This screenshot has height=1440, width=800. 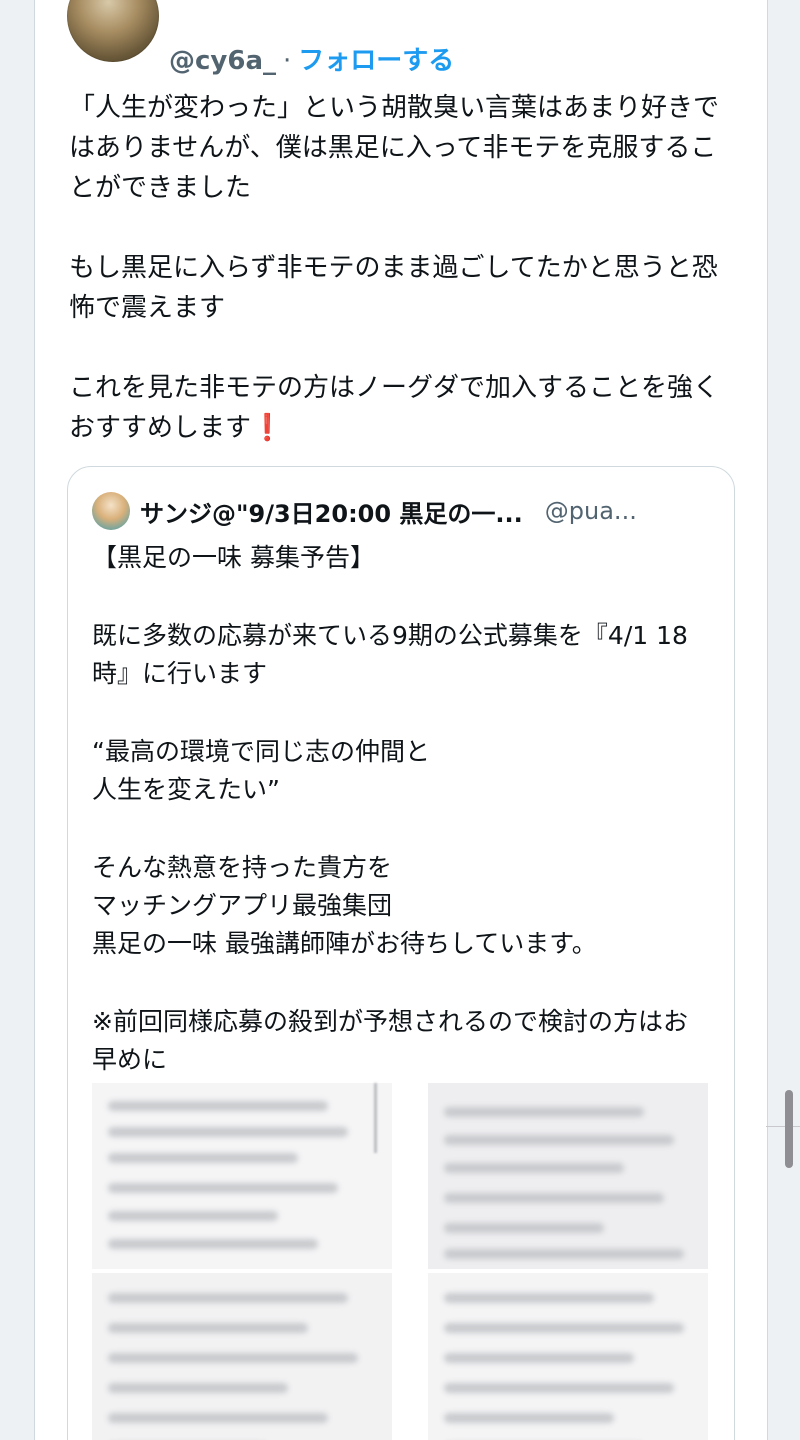 I want to click on tweet-paragraph-3-text: これを見た非モテの方はノーグダで加入することを強くおすすめします, so click(x=394, y=408).